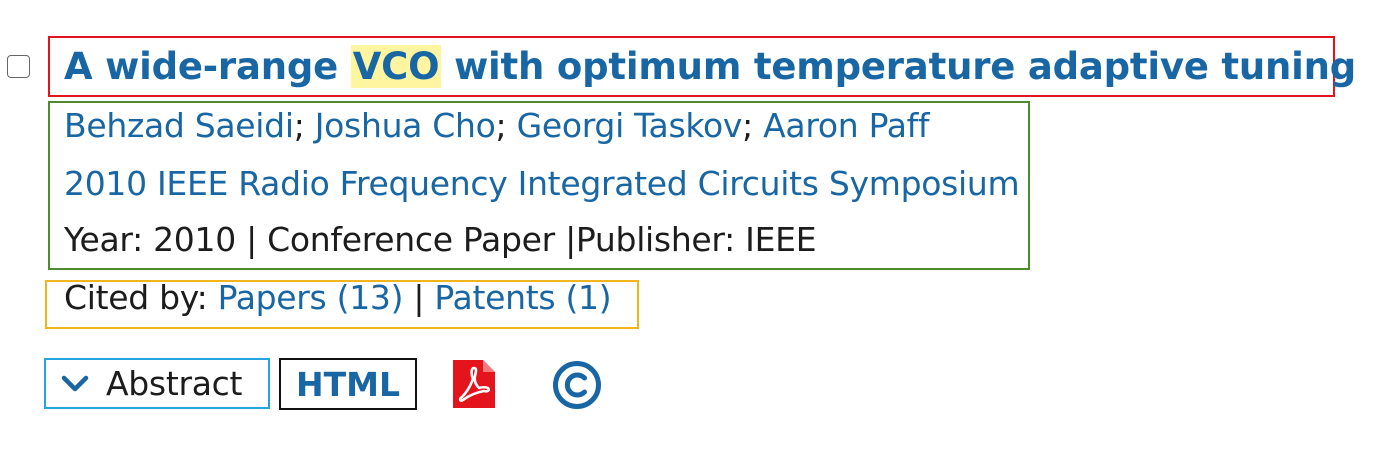 This screenshot has width=1394, height=463. Describe the element at coordinates (136, 297) in the screenshot. I see `cited-by-label: Cited by:` at that location.